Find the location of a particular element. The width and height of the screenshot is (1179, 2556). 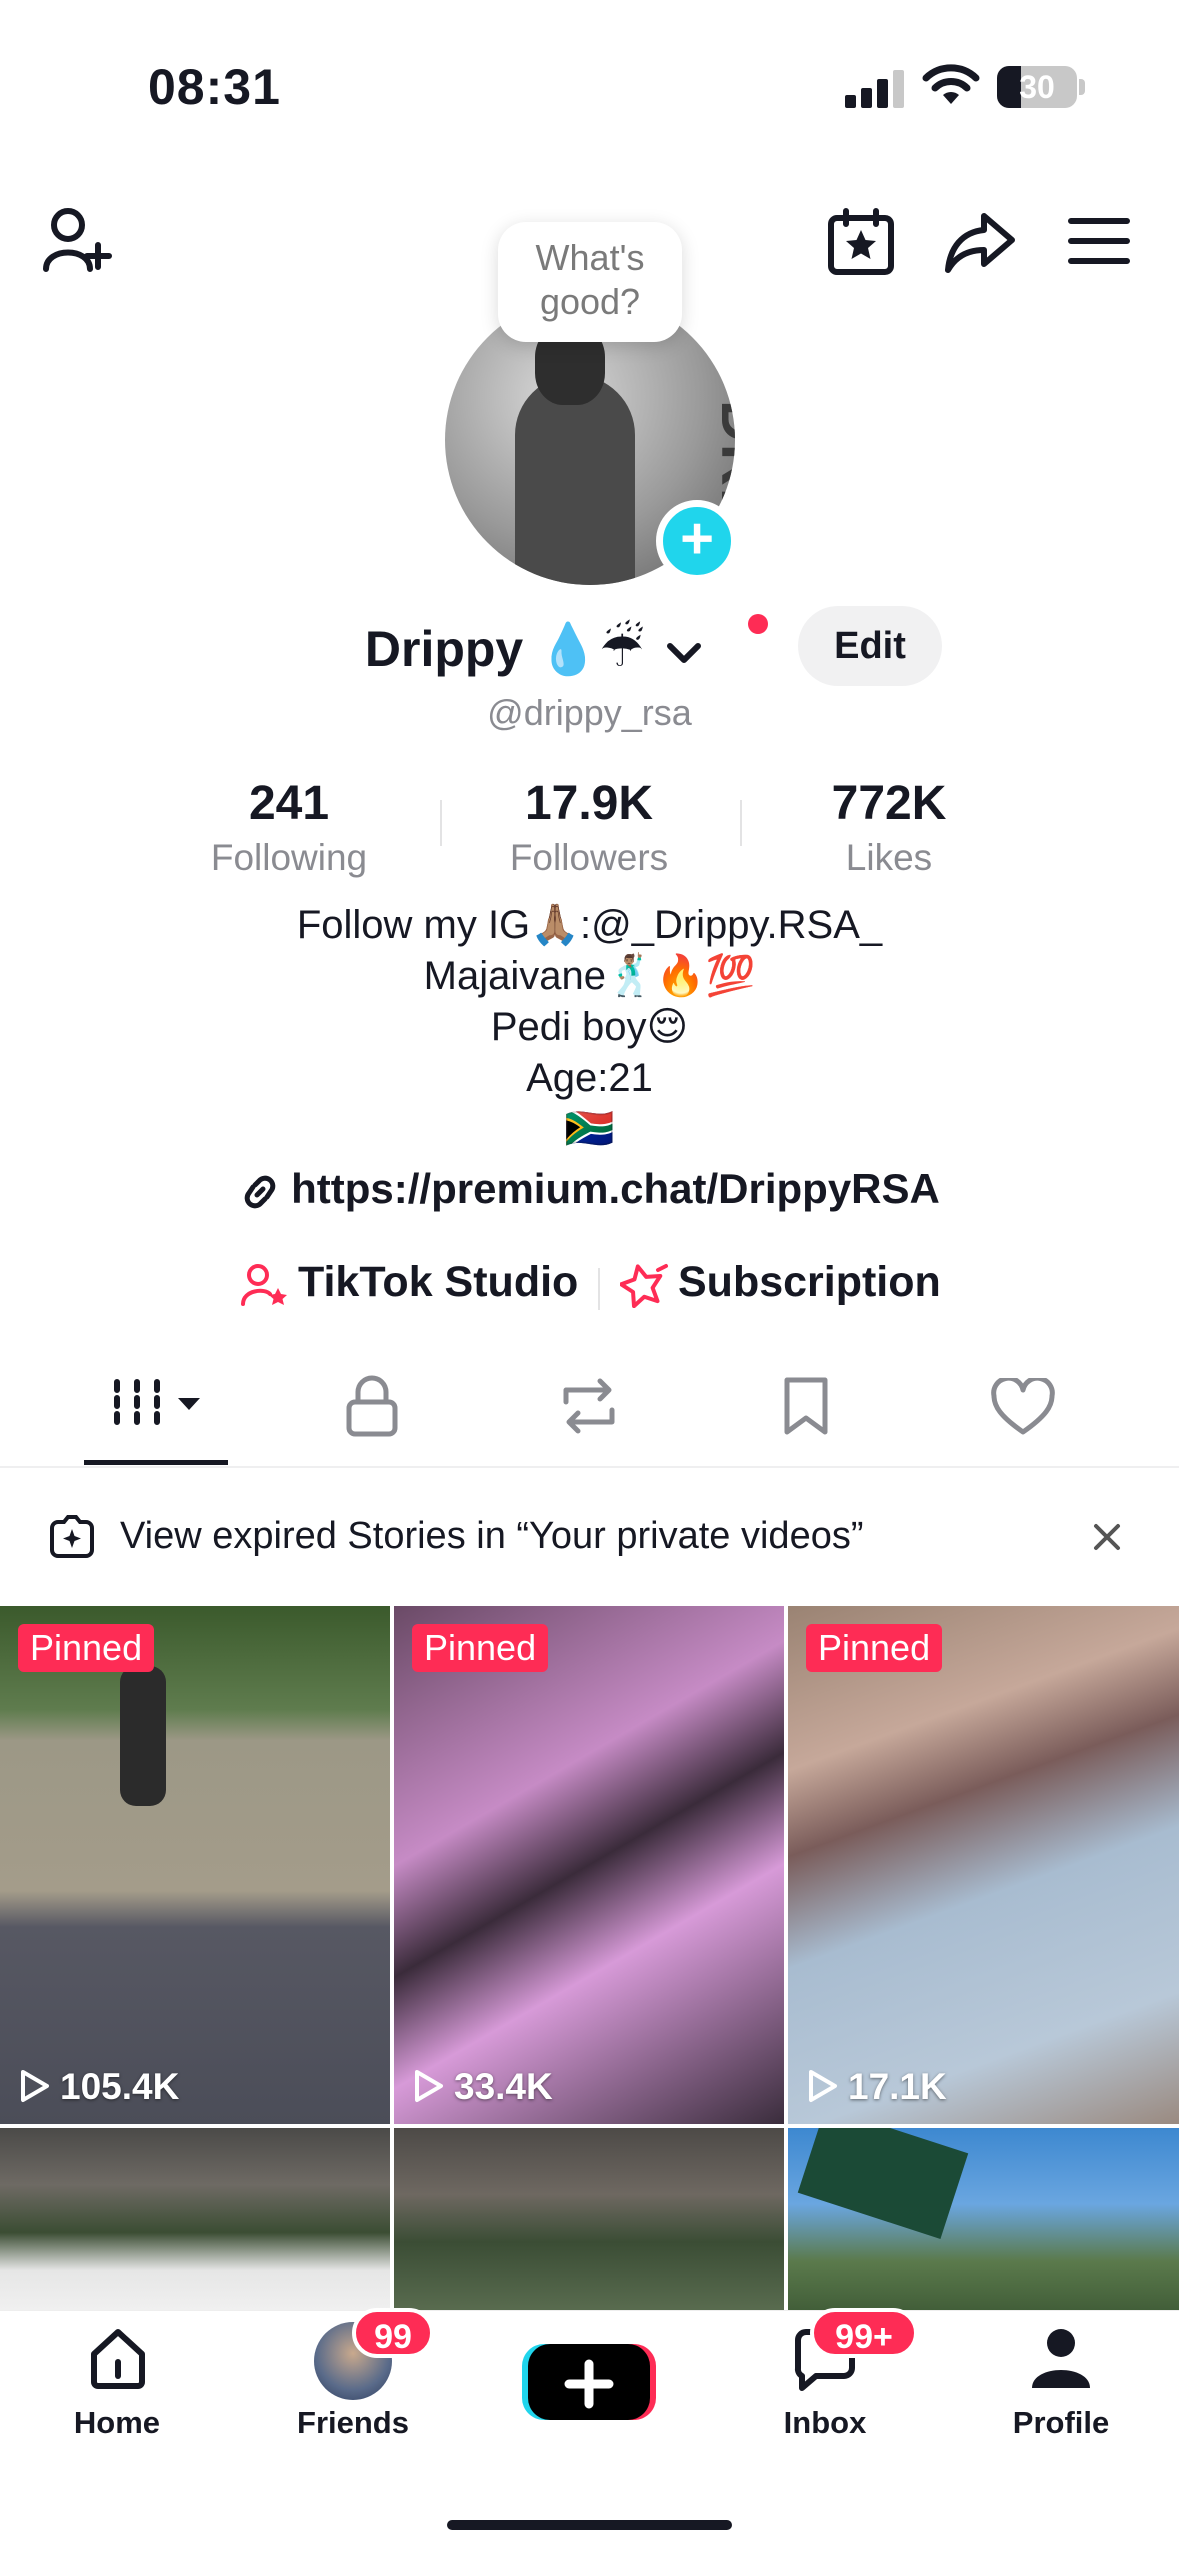

video-tile: Pinned 17.1K is located at coordinates (983, 1865).